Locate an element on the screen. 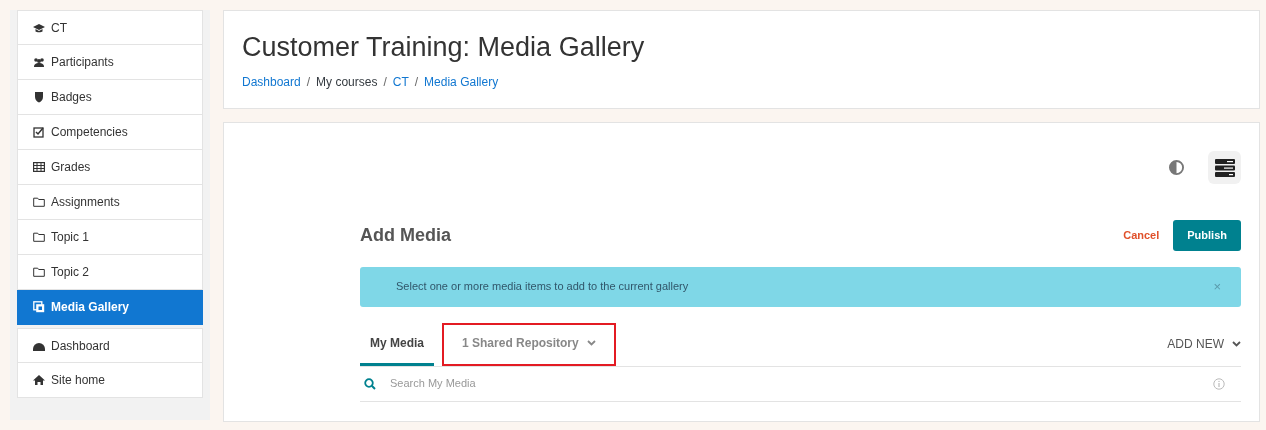  sidebar-label: Topic 1 is located at coordinates (70, 237).